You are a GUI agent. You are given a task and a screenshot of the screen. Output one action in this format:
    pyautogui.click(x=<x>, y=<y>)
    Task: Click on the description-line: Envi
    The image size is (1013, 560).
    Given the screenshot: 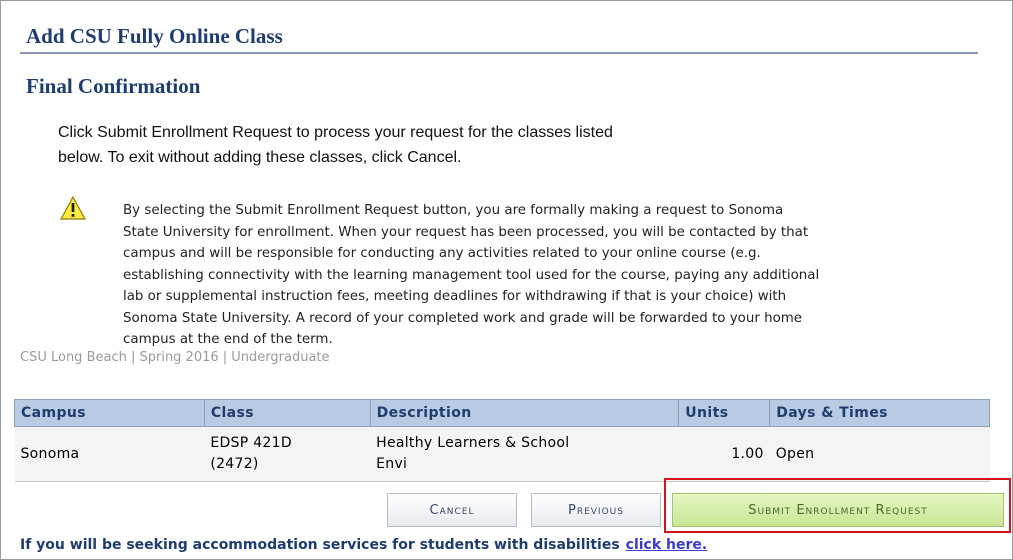 What is the action you would take?
    pyautogui.click(x=392, y=464)
    